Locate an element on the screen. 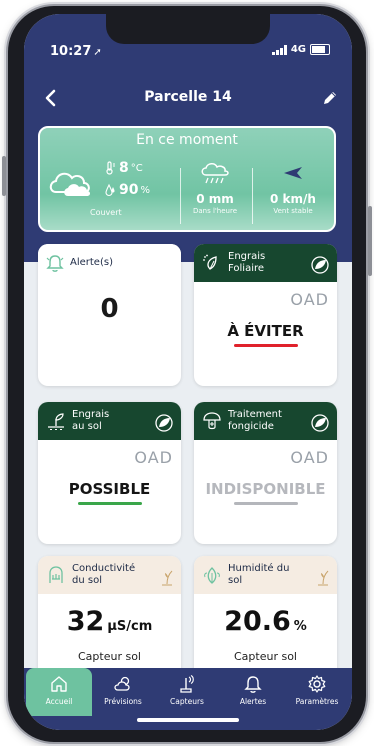 This screenshot has height=746, width=374. cloud-sun-icon is located at coordinates (122, 683).